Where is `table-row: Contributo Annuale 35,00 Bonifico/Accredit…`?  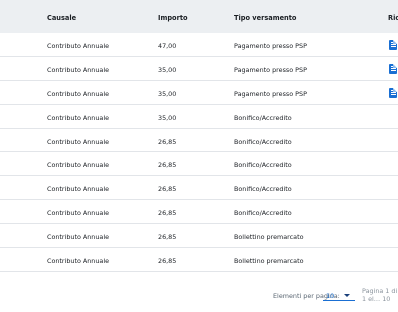 table-row: Contributo Annuale 35,00 Bonifico/Accredit… is located at coordinates (199, 117).